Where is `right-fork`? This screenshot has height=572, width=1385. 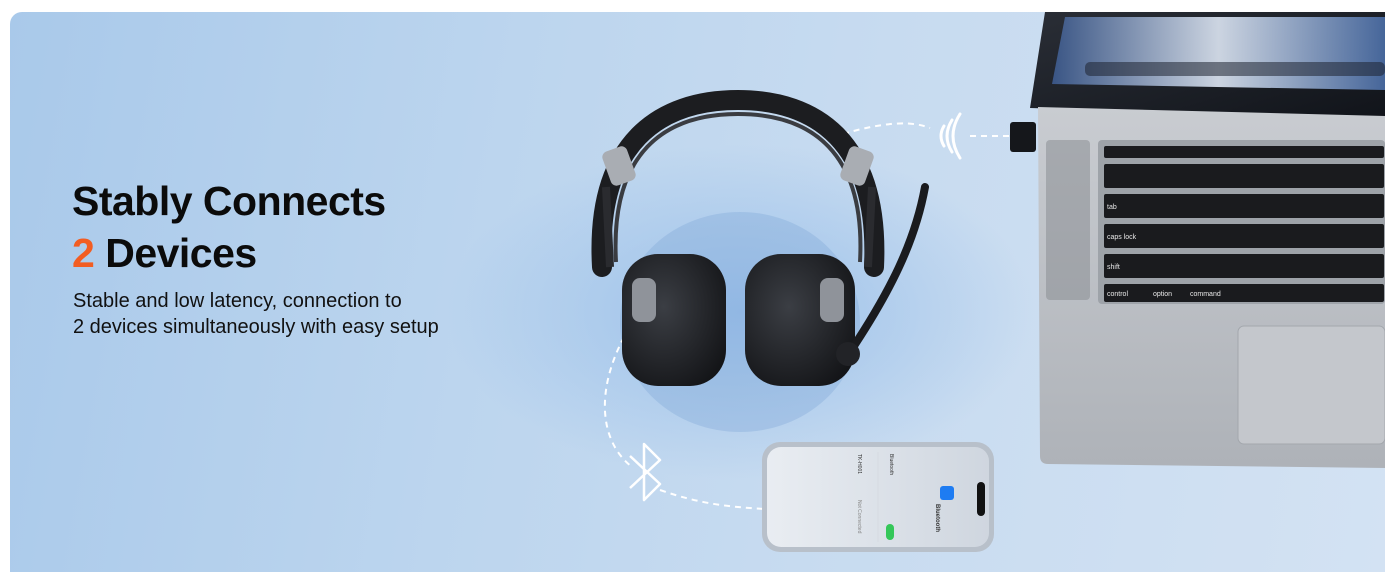
right-fork is located at coordinates (870, 227).